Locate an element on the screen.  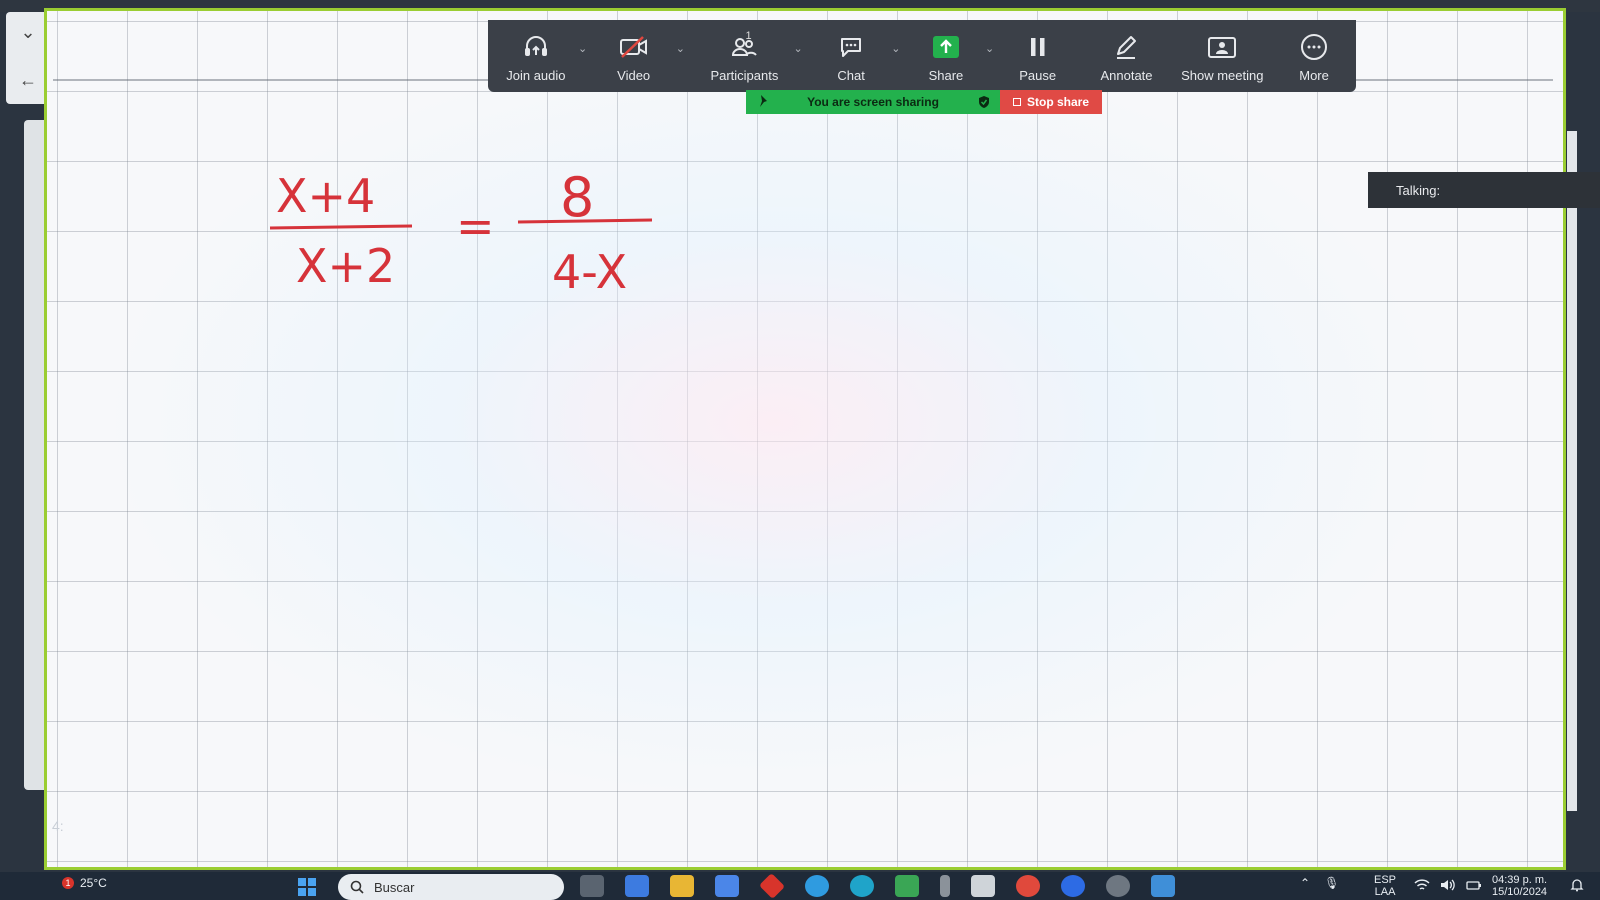
windows-start-icon is located at coordinates (307, 887).